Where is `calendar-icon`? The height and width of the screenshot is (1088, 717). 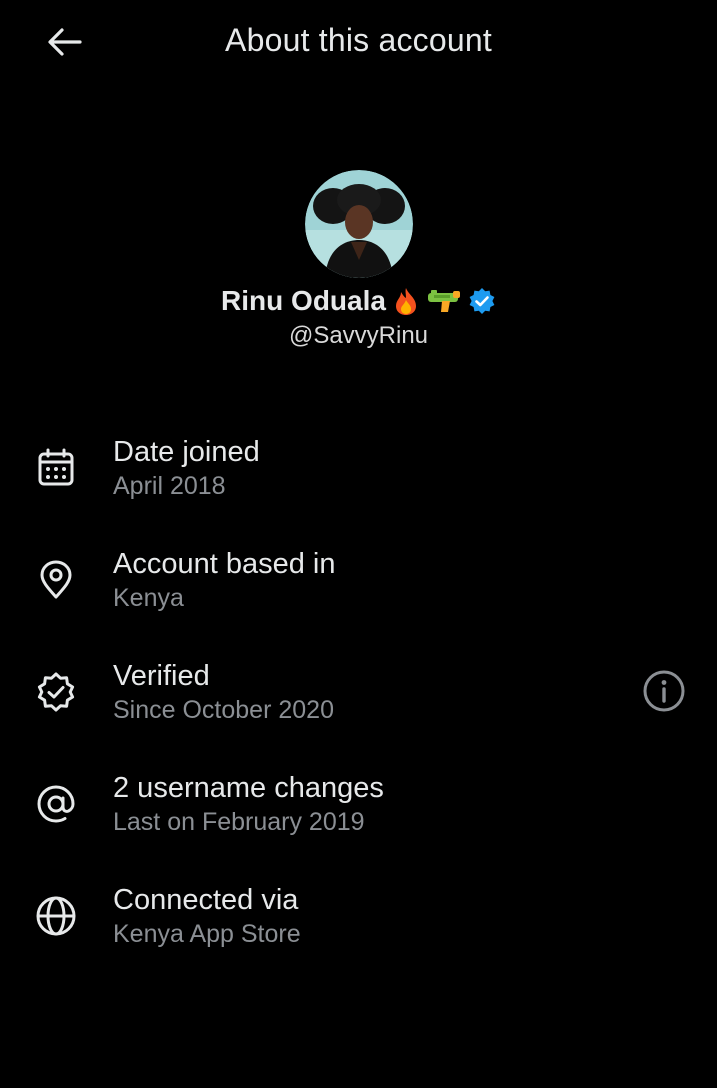 calendar-icon is located at coordinates (56, 468).